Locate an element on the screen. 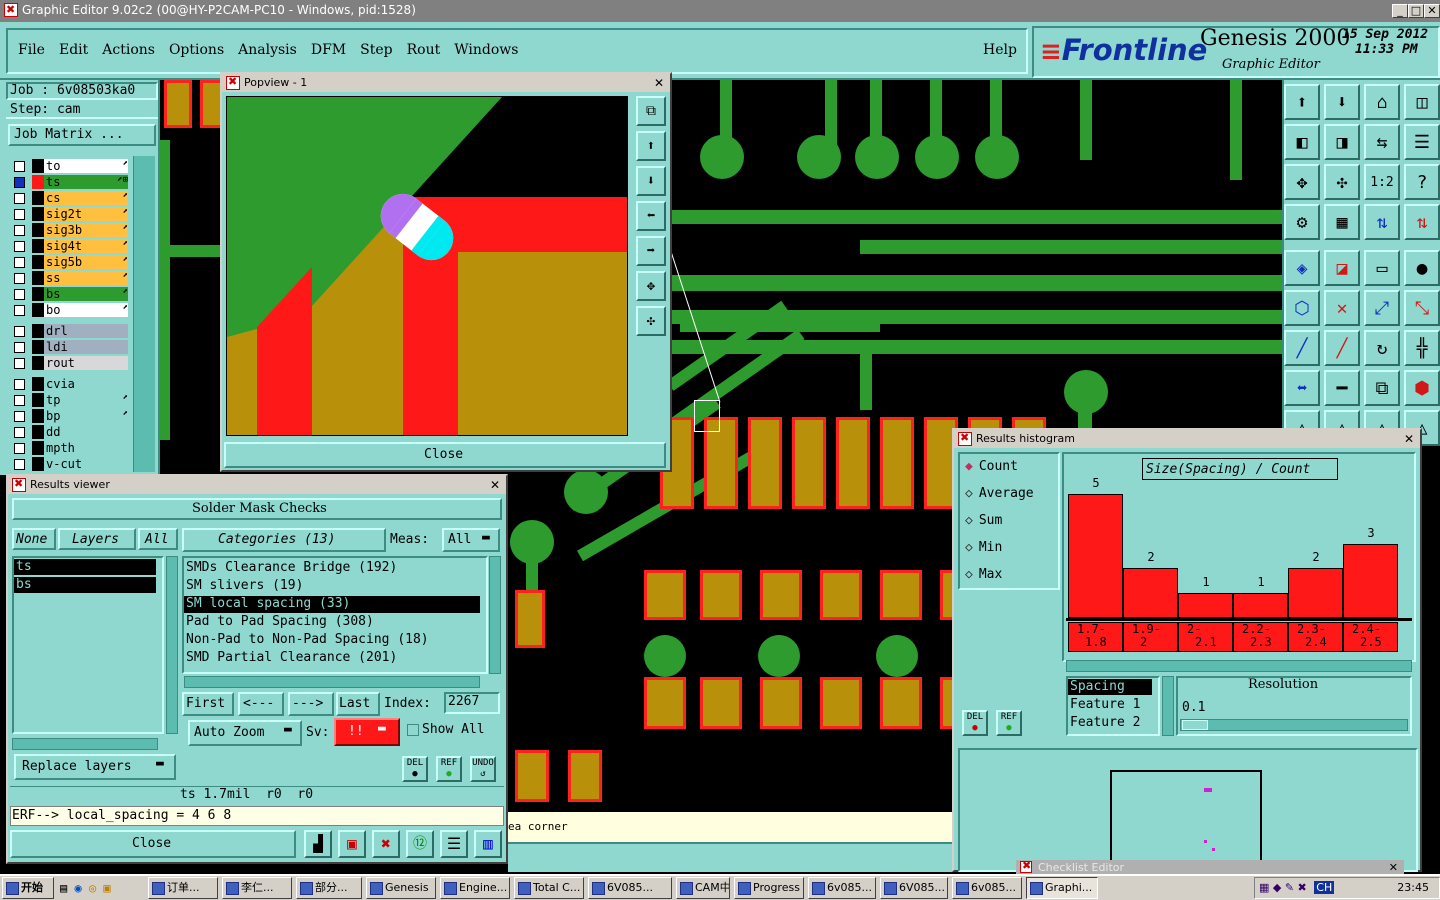 The width and height of the screenshot is (1440, 900). delete-icon: ✕ is located at coordinates (1342, 308).